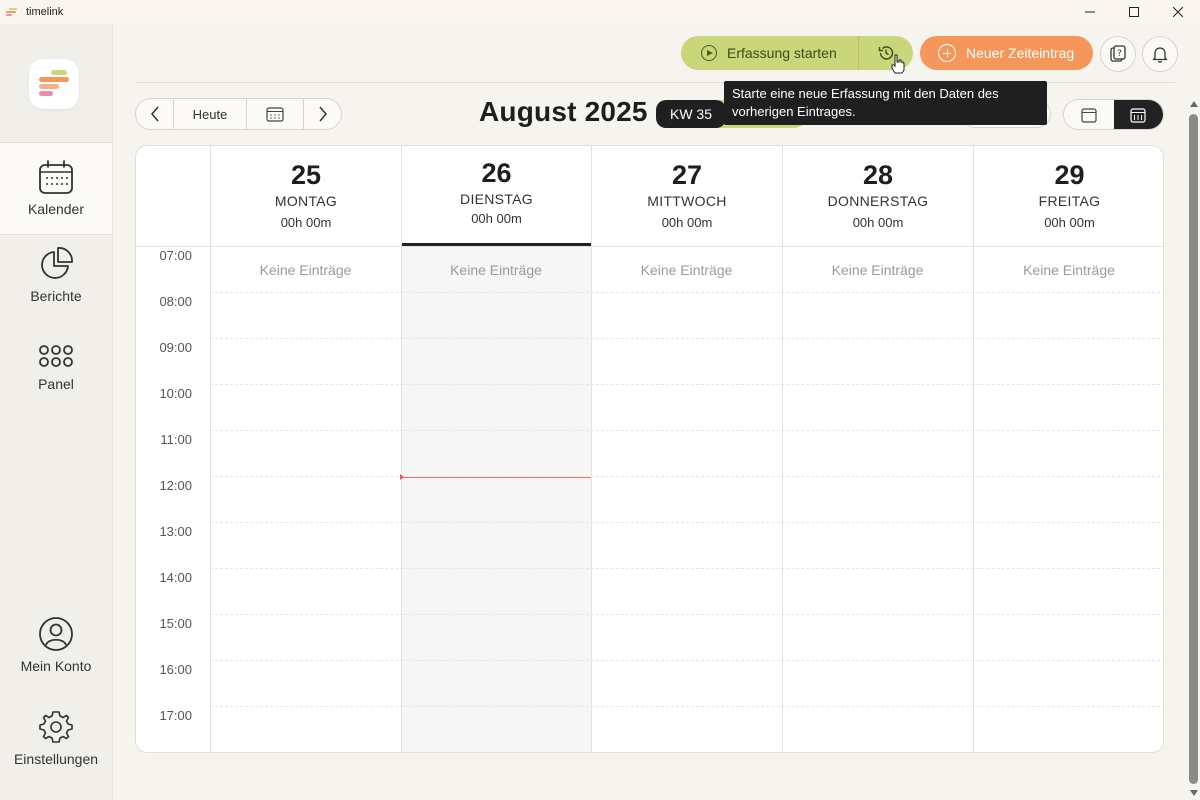  I want to click on day-name: DIENSTAG, so click(496, 199).